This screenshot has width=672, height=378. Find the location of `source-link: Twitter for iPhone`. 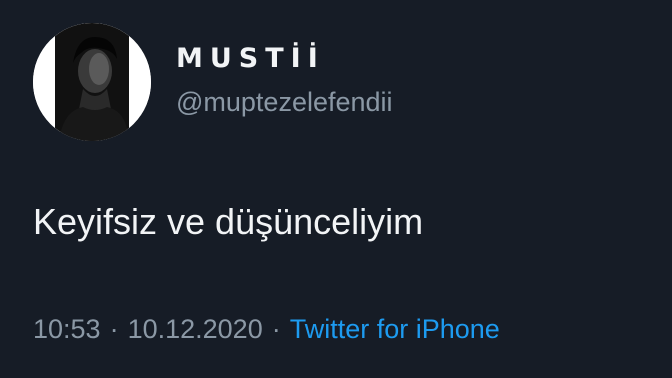

source-link: Twitter for iPhone is located at coordinates (395, 329).